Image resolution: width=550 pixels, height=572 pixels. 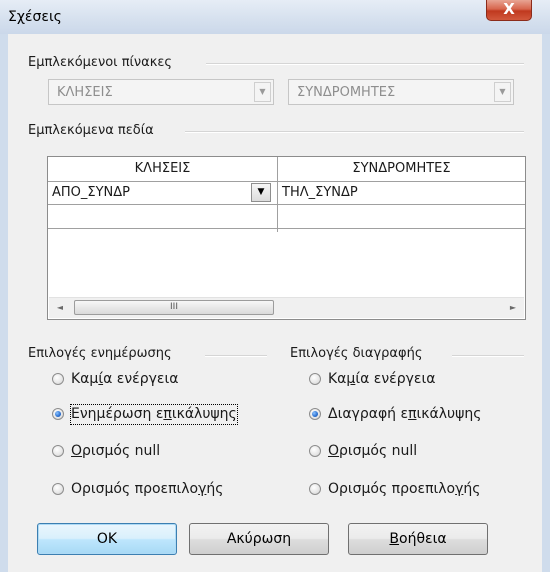 What do you see at coordinates (359, 353) in the screenshot?
I see `delete-options-label: Επιλογές διαγραφής` at bounding box center [359, 353].